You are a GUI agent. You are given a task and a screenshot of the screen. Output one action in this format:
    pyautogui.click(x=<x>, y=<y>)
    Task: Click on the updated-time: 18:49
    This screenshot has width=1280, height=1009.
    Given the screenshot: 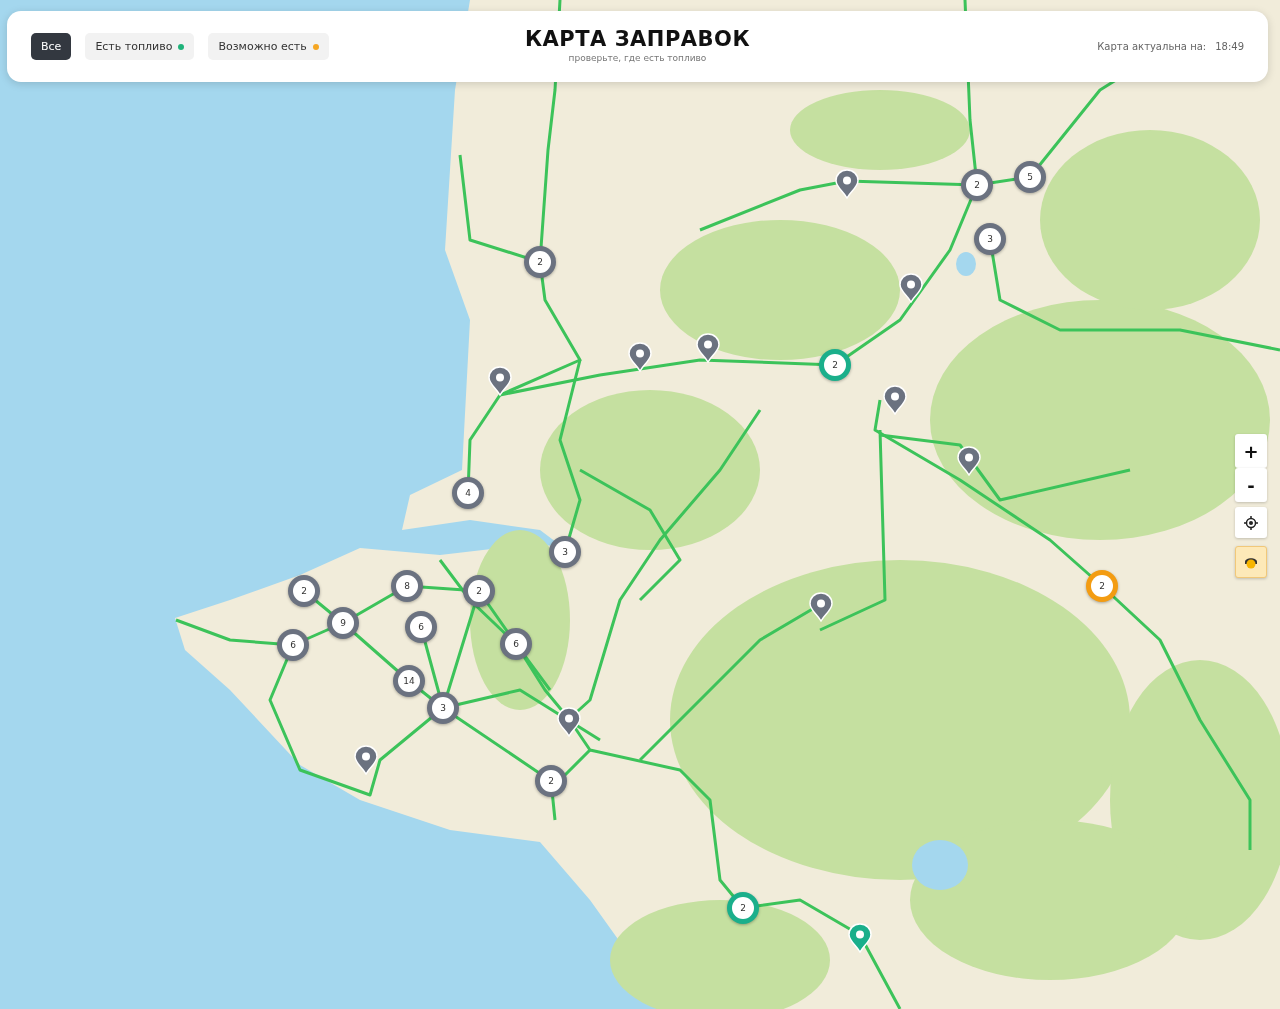 What is the action you would take?
    pyautogui.click(x=1229, y=46)
    